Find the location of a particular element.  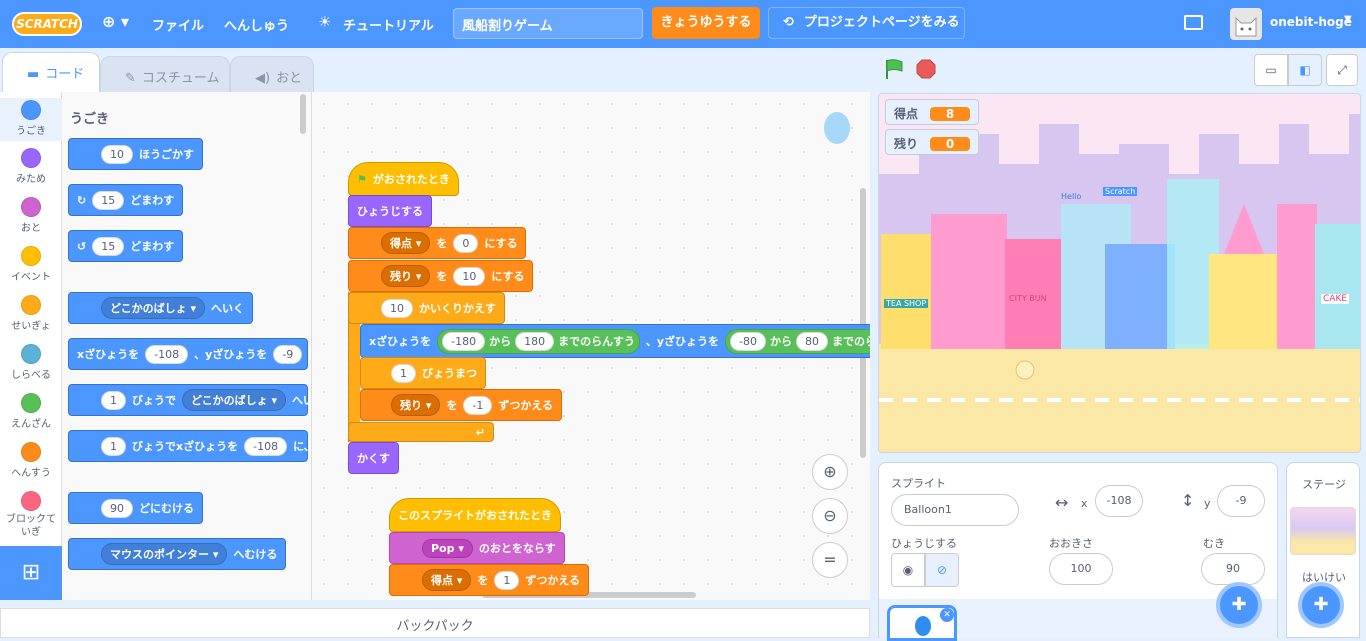

variable-monitor-score: 得点 8 is located at coordinates (932, 112).